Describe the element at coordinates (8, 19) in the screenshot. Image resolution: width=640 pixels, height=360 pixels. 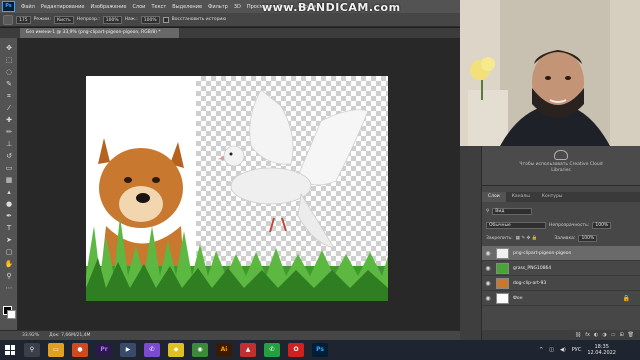
I see `history-brush-tool-icon` at that location.